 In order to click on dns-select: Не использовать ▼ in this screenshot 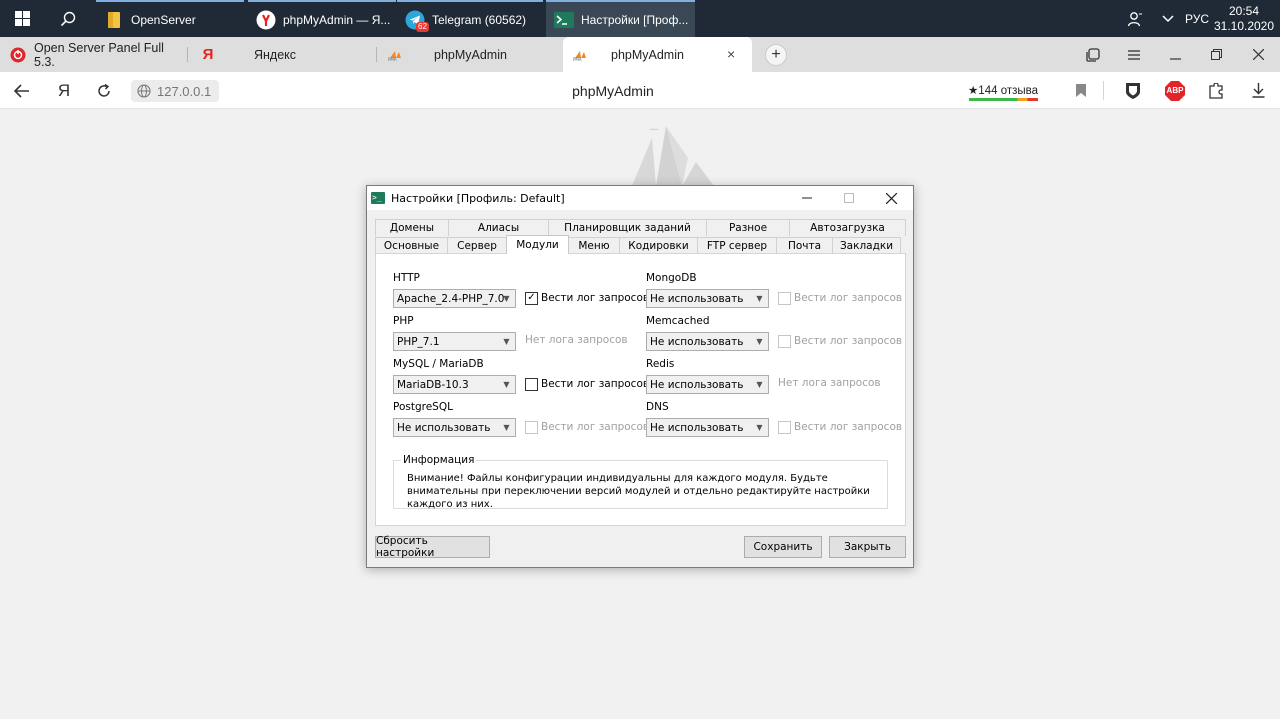, I will do `click(707, 427)`.